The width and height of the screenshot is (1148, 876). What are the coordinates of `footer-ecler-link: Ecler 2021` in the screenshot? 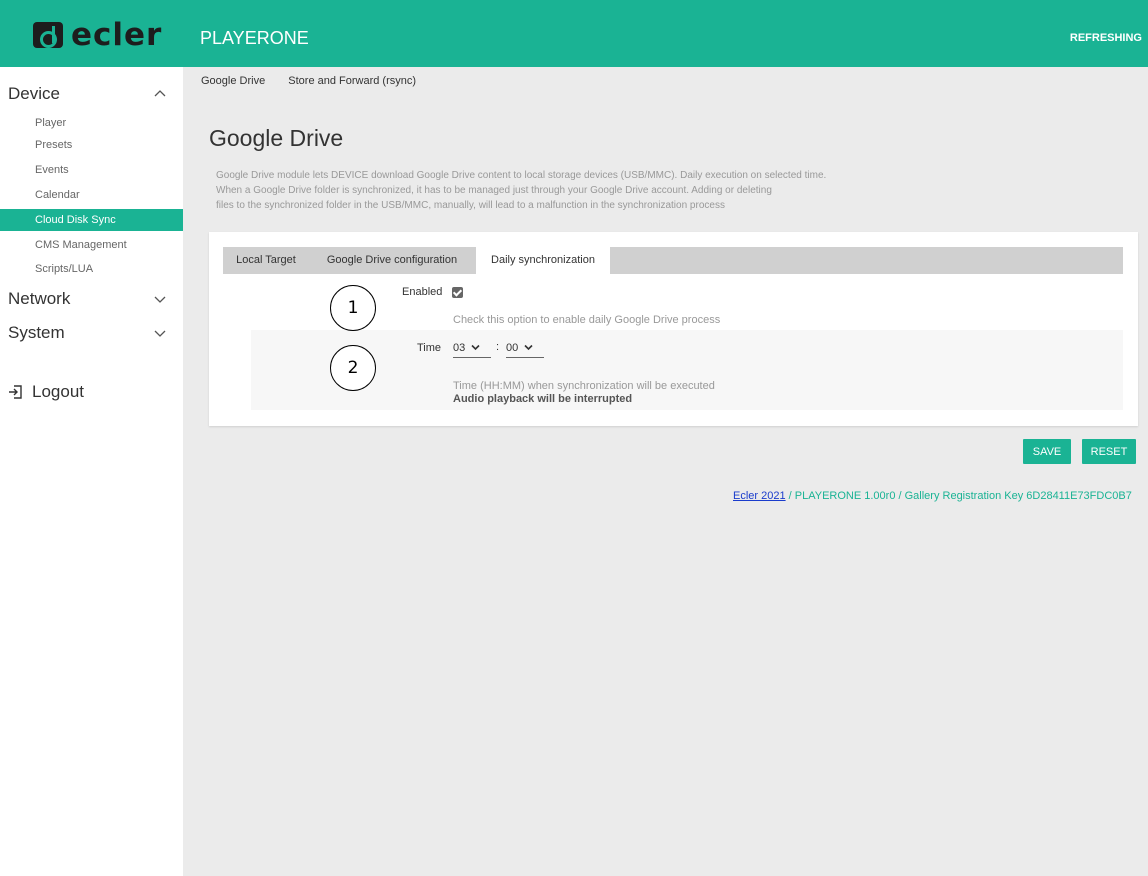 It's located at (759, 496).